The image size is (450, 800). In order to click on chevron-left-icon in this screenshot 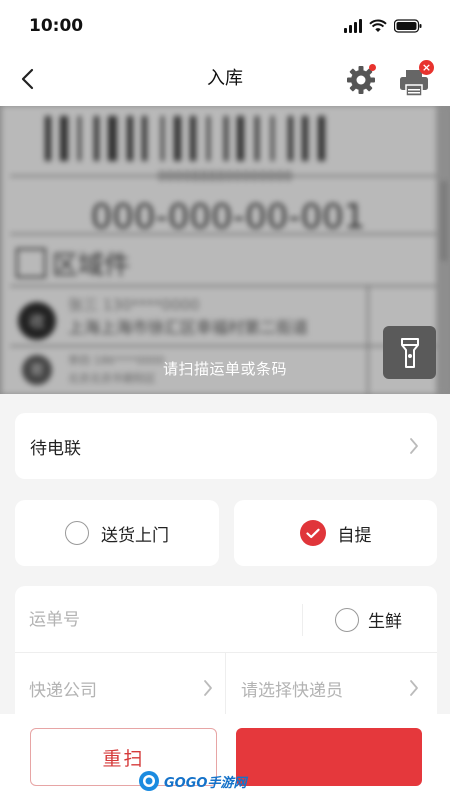, I will do `click(27, 79)`.